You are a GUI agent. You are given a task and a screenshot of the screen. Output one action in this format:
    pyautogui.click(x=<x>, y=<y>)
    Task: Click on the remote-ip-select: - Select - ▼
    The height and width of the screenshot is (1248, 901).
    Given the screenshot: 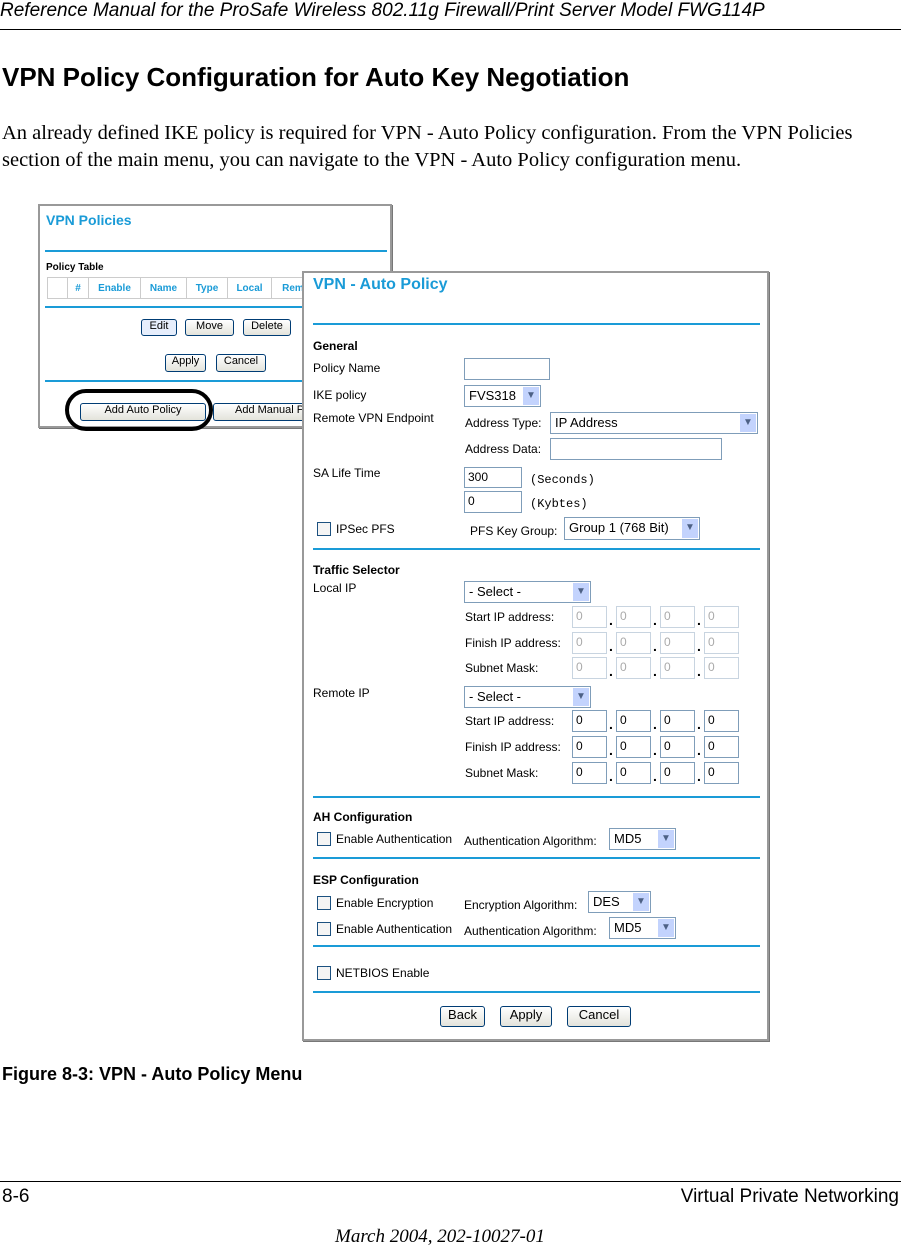 What is the action you would take?
    pyautogui.click(x=527, y=697)
    